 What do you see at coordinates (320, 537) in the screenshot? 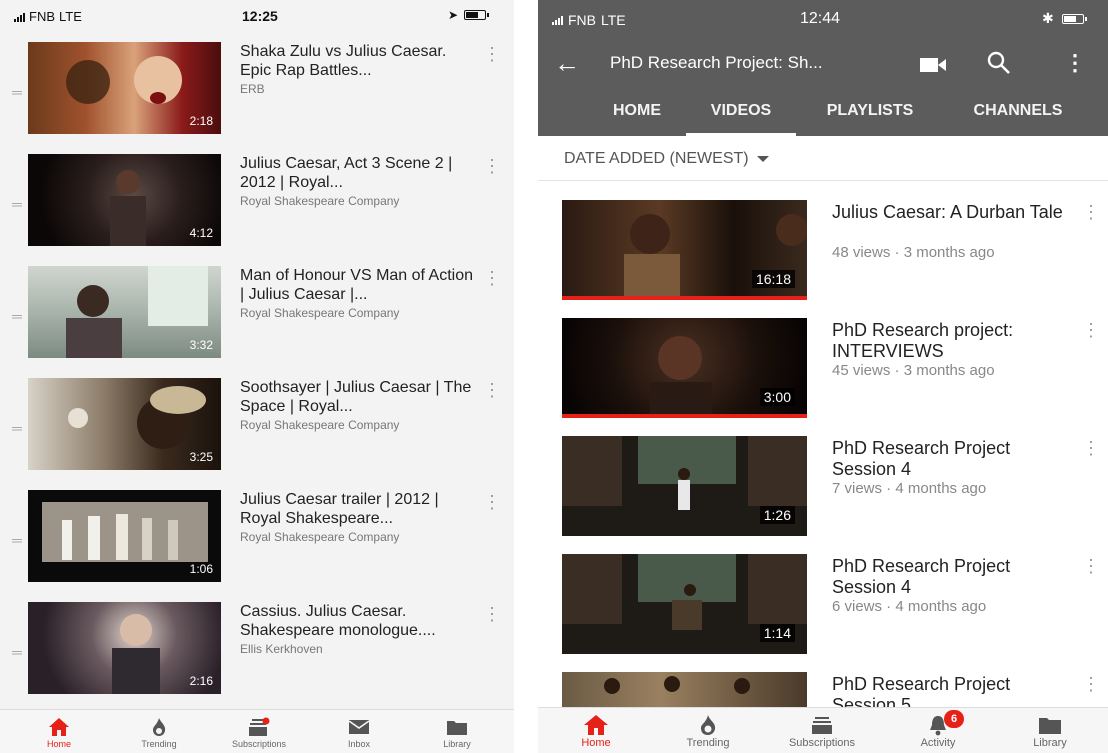
I see `channel-name: Royal Shakespeare Company` at bounding box center [320, 537].